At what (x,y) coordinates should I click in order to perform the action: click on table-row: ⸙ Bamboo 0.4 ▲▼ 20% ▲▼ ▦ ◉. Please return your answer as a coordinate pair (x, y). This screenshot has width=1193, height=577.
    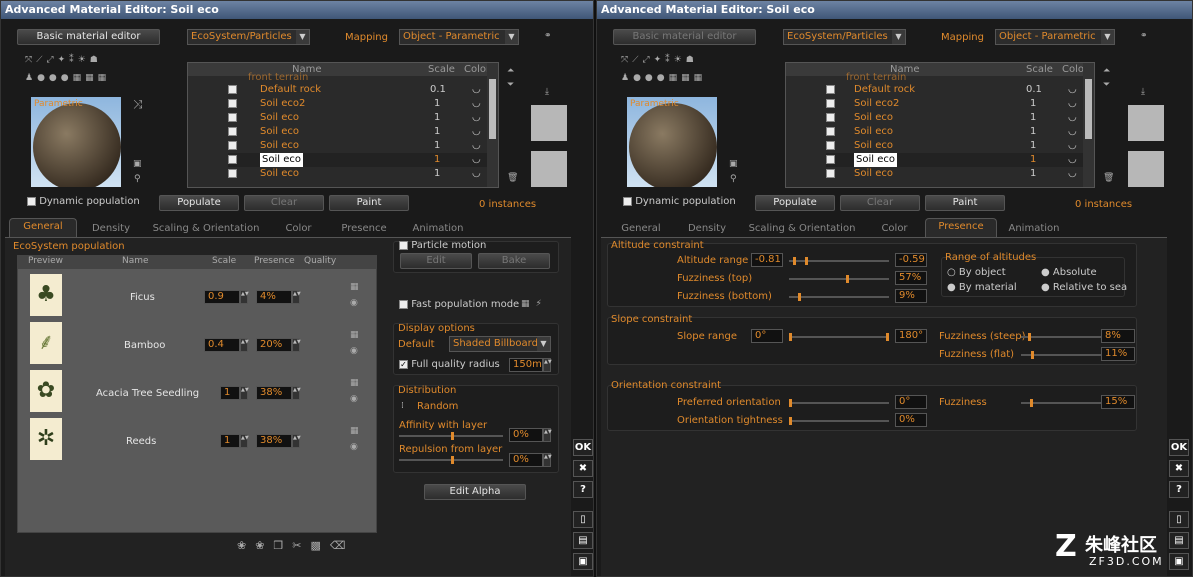
    Looking at the image, I should click on (197, 343).